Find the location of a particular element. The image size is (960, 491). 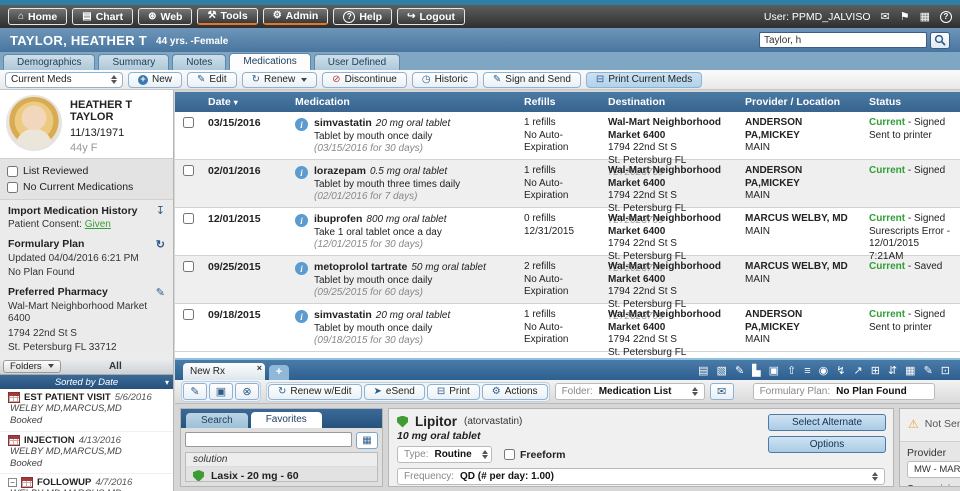

header-provider-location: Provider / Location is located at coordinates (801, 102).